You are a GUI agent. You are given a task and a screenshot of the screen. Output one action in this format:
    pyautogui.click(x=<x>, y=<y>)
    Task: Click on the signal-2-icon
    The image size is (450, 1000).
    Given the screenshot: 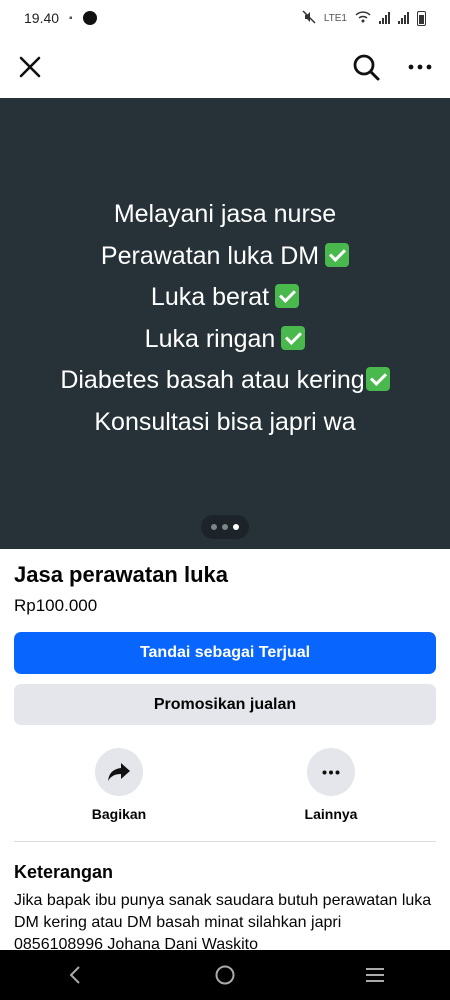 What is the action you would take?
    pyautogui.click(x=403, y=18)
    